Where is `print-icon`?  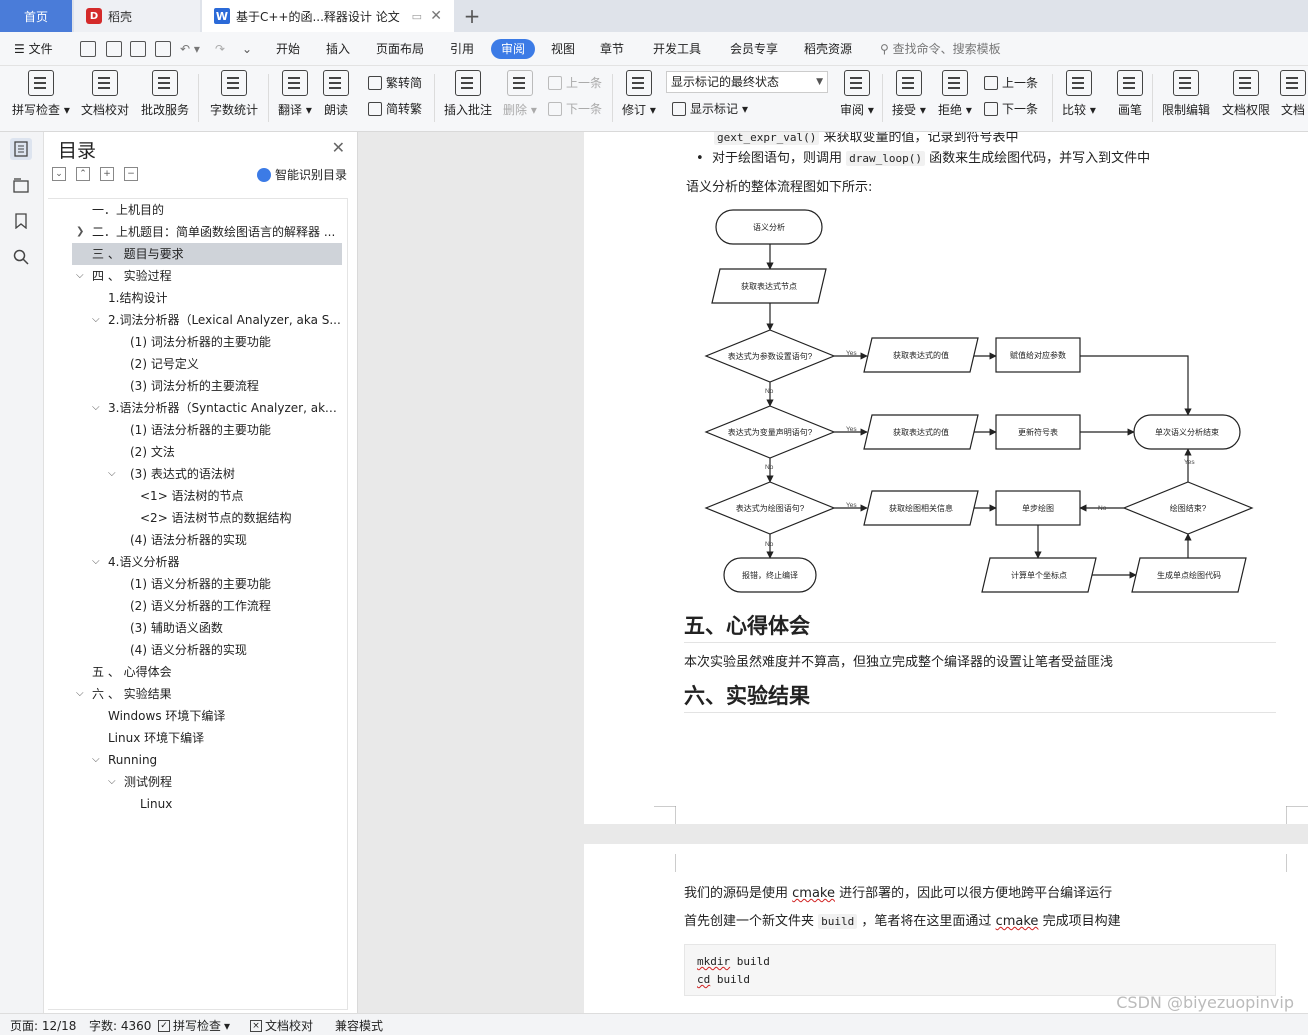 print-icon is located at coordinates (138, 49).